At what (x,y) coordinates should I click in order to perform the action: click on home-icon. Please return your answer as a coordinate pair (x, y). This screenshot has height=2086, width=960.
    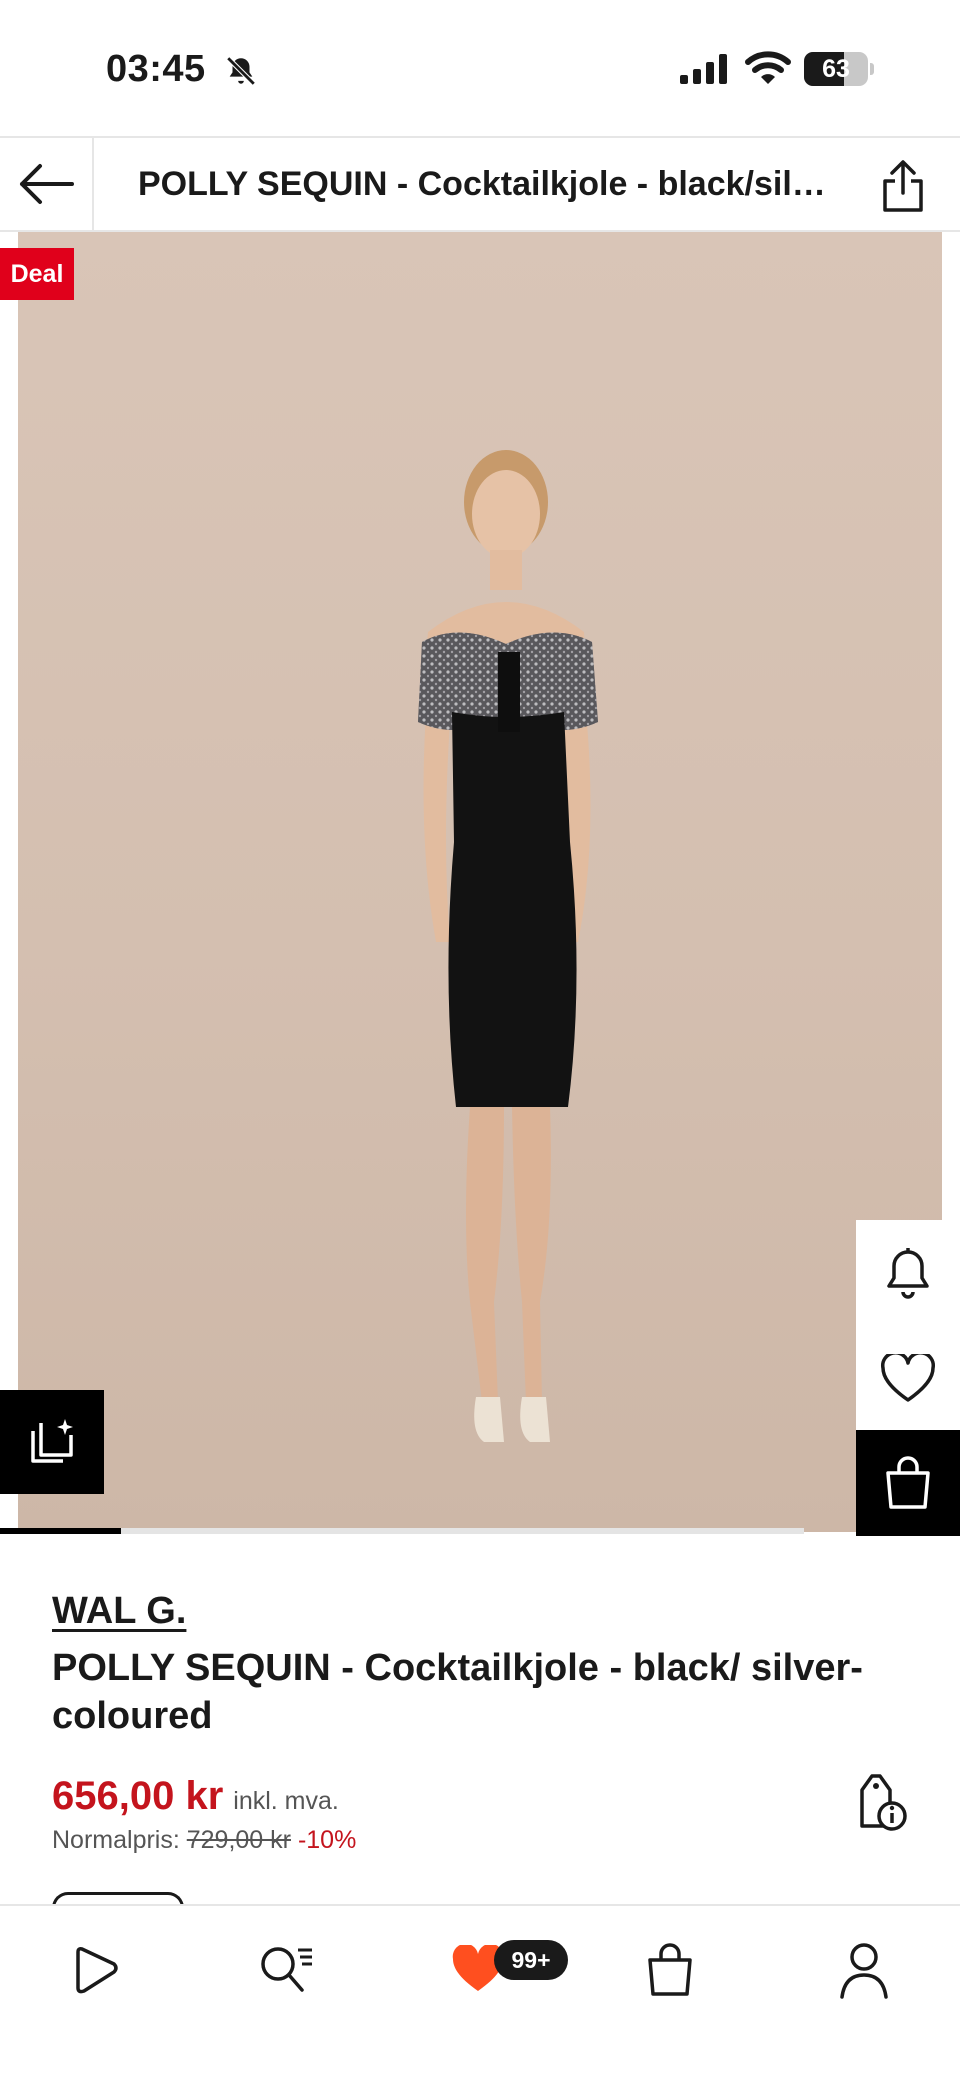
    Looking at the image, I should click on (97, 1970).